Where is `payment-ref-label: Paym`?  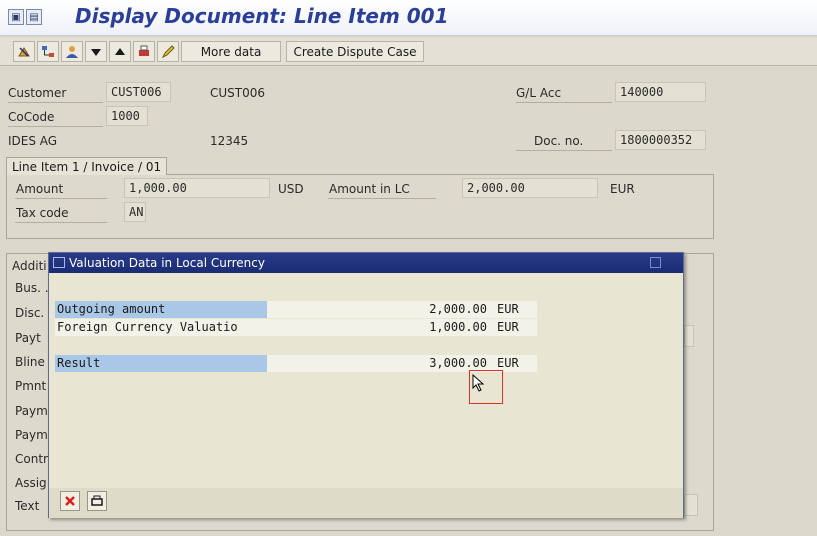
payment-ref-label: Paym is located at coordinates (31, 435).